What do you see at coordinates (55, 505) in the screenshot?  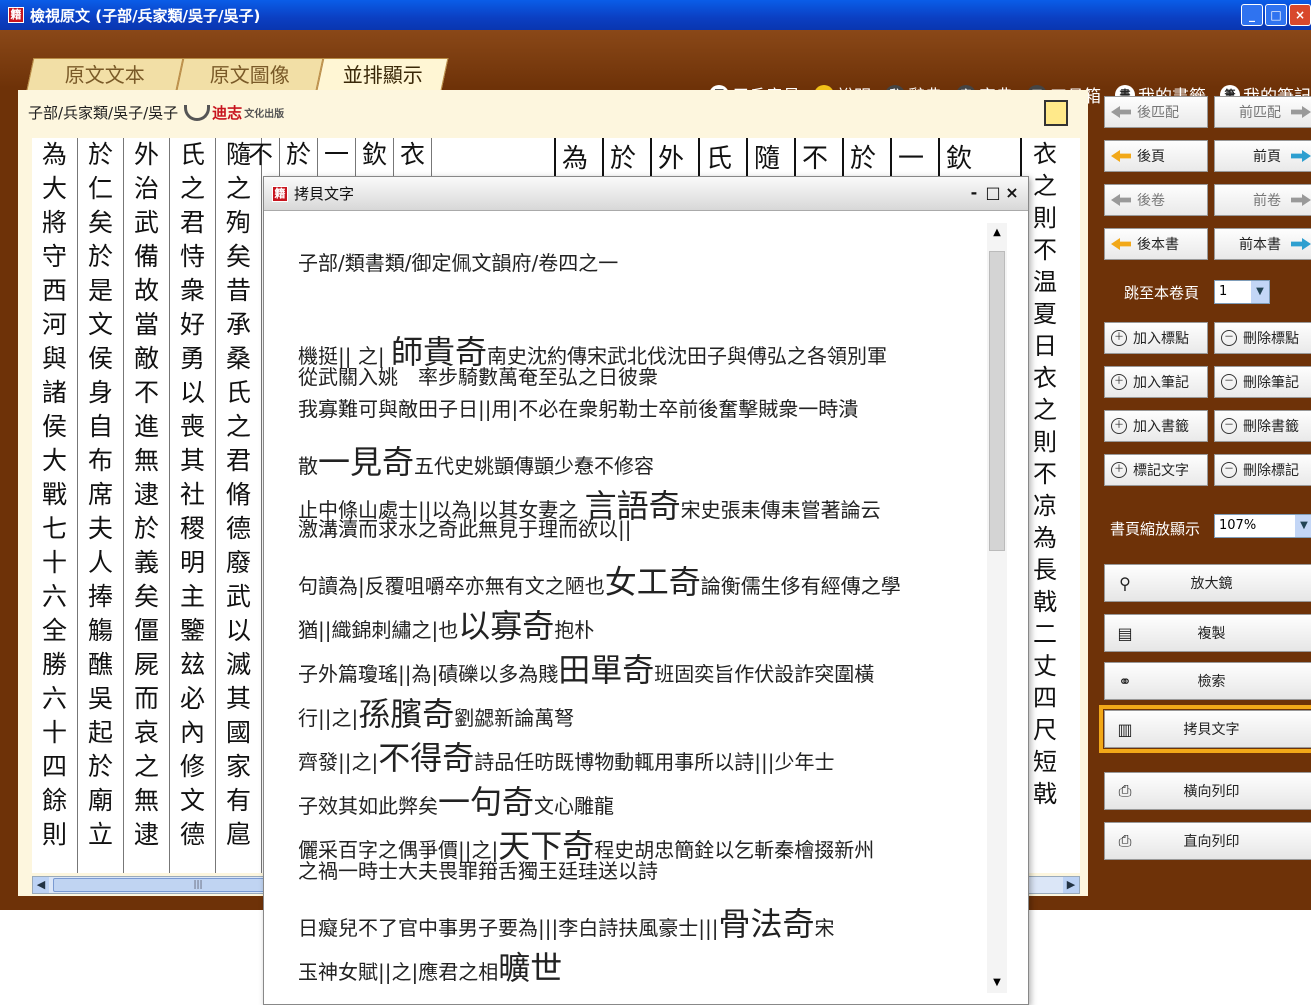 I see `text-column: 為大將守西河與諸侯大戰七十六全勝六十四餘則` at bounding box center [55, 505].